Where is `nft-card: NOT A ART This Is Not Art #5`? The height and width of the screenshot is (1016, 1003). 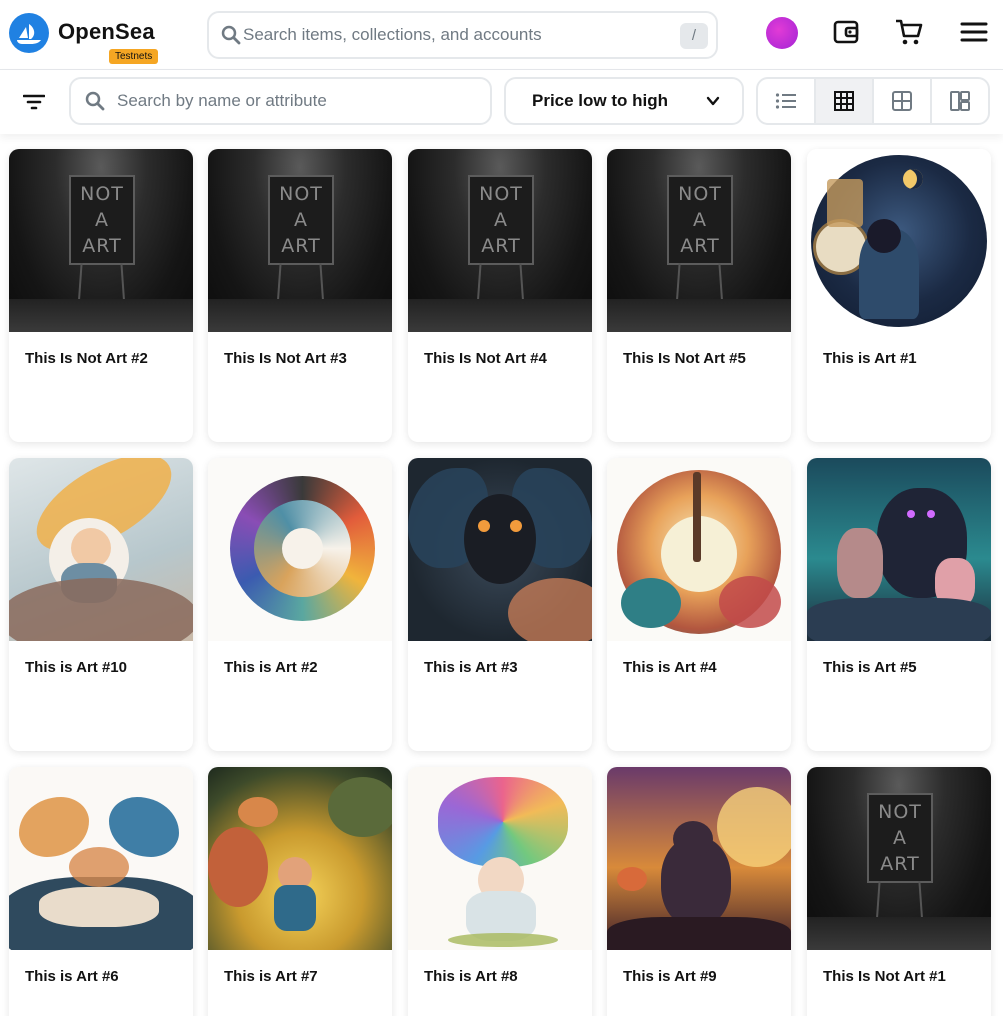 nft-card: NOT A ART This Is Not Art #5 is located at coordinates (699, 295).